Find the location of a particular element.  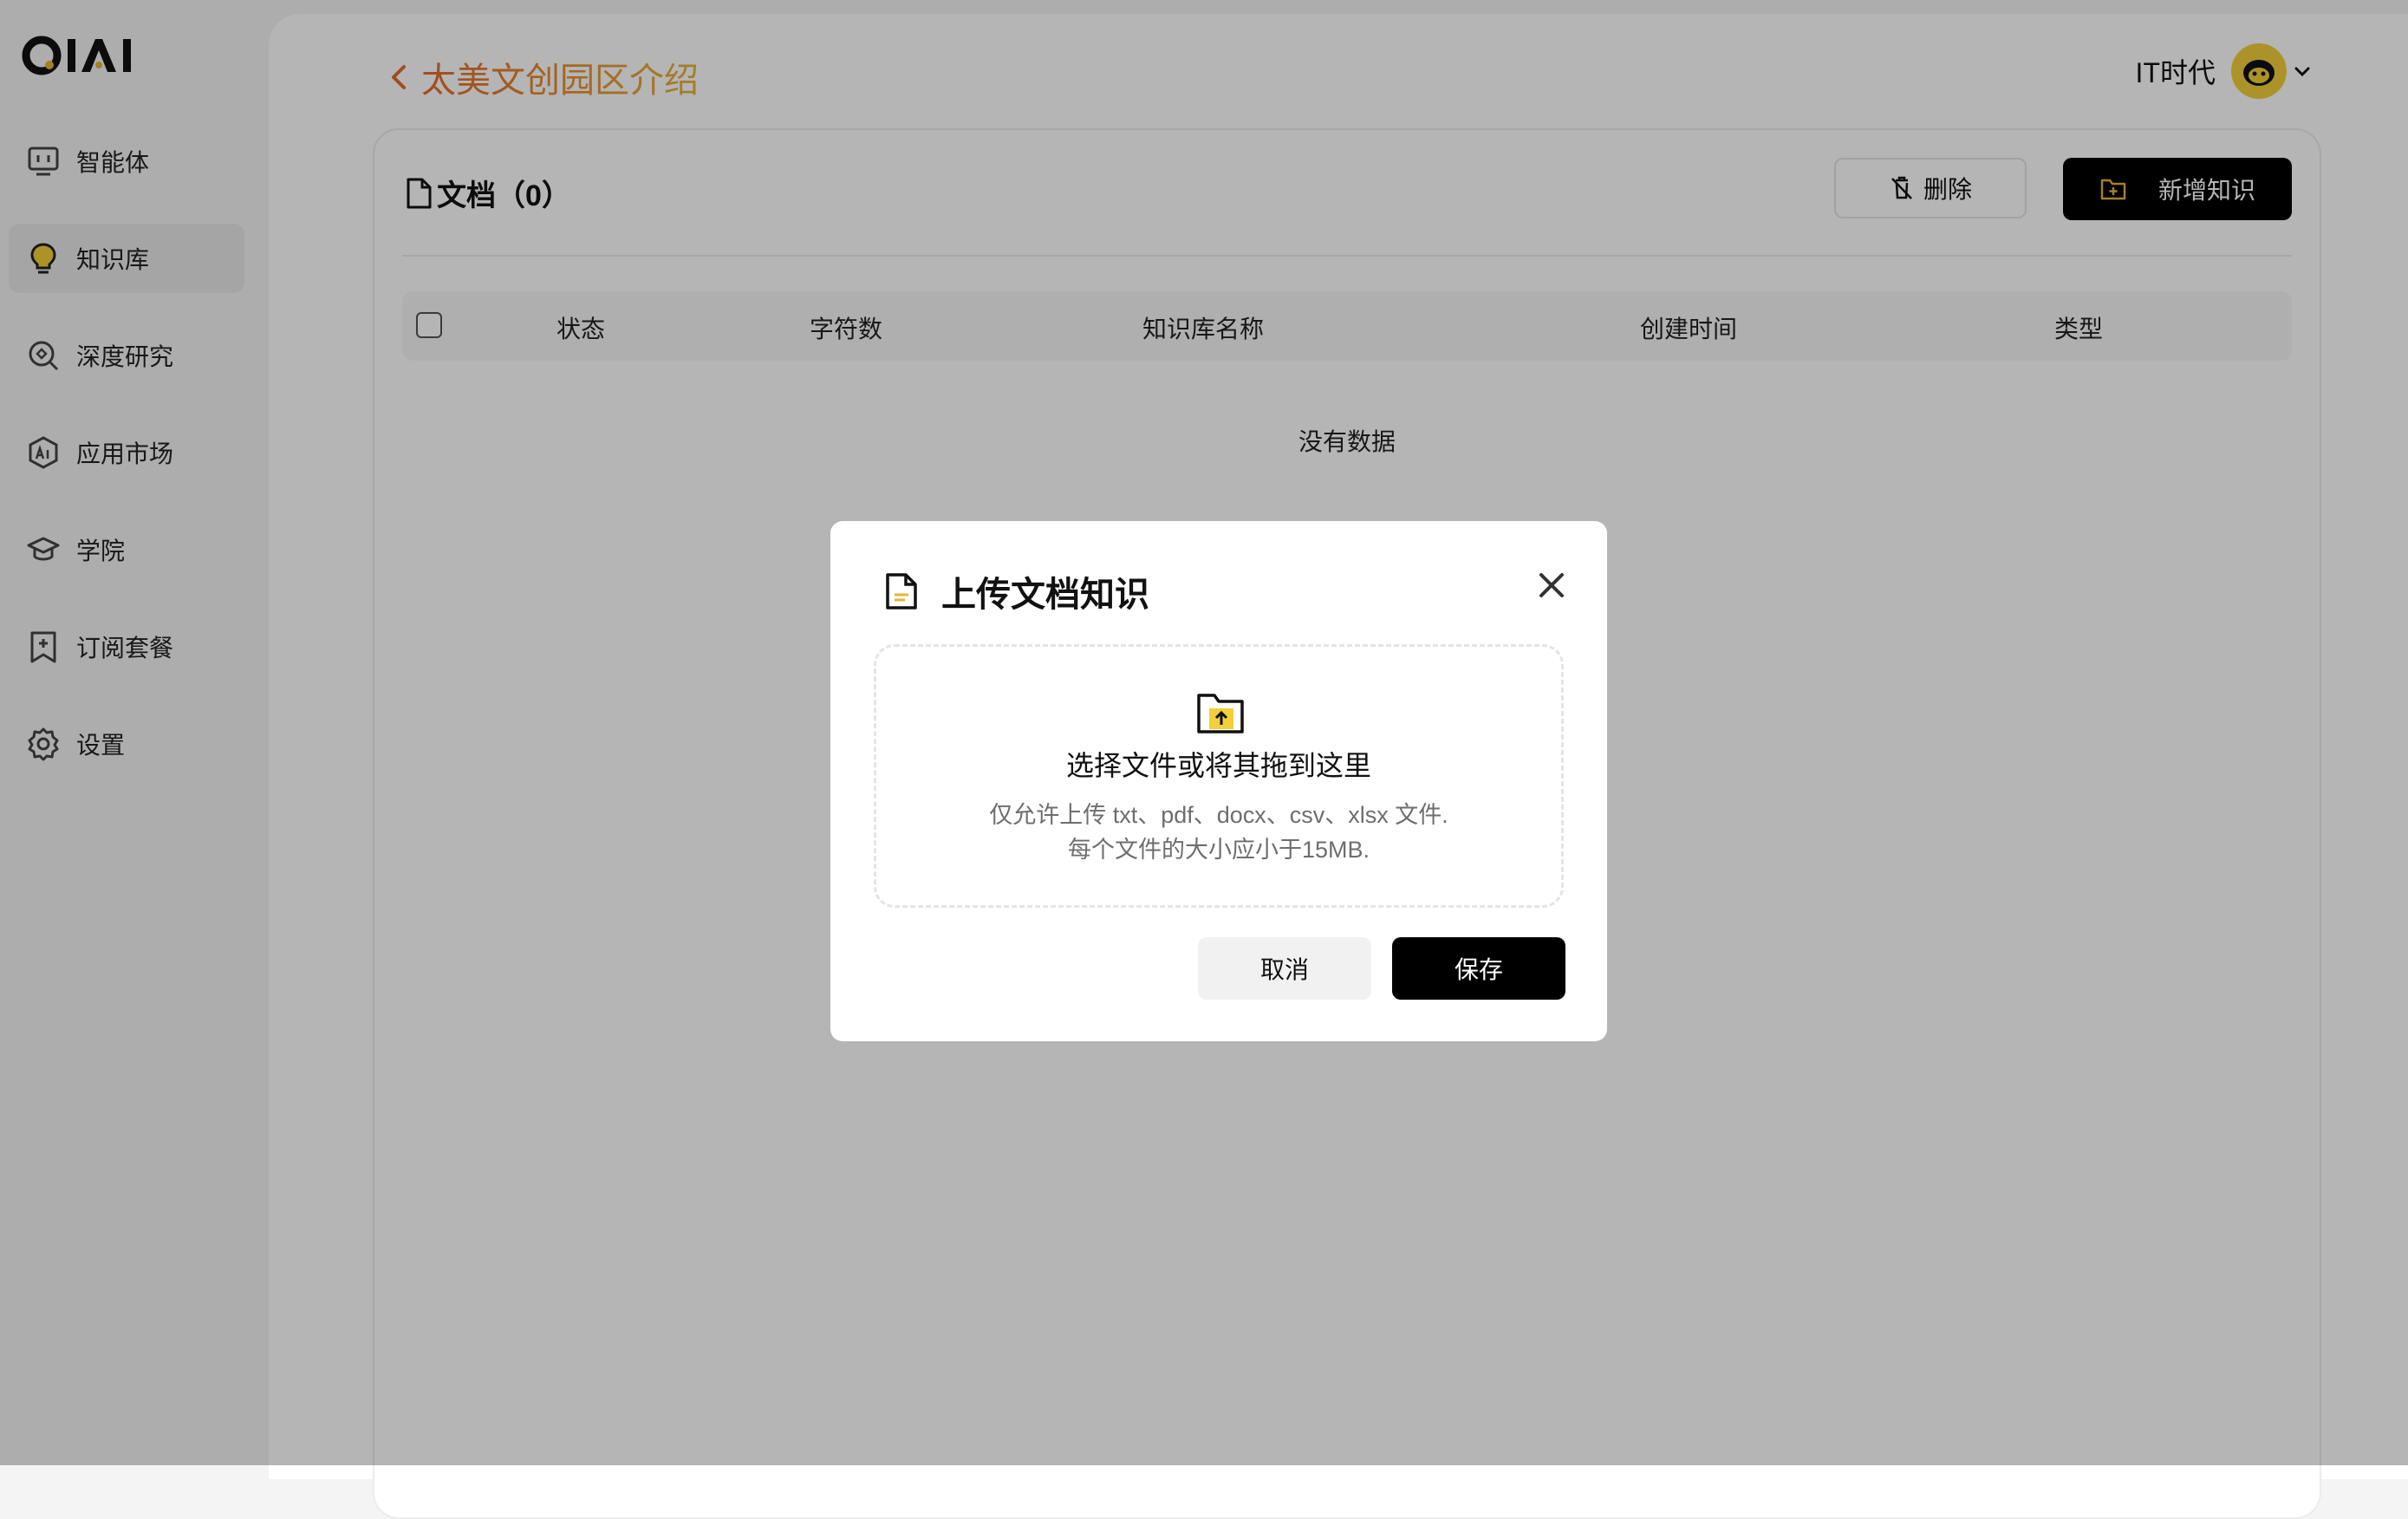

dropzone-hint-size: 每个文件的大小应小于15MB. is located at coordinates (1218, 850).